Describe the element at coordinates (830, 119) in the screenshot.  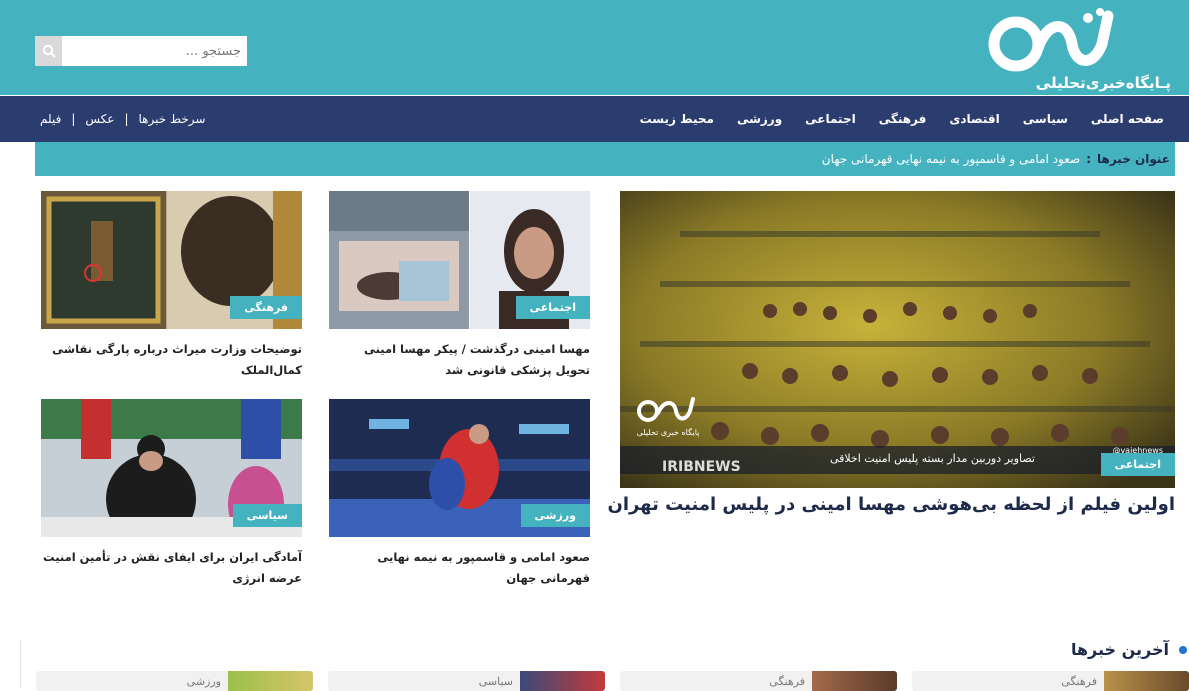
I see `nav-item-social: اجتماعی` at that location.